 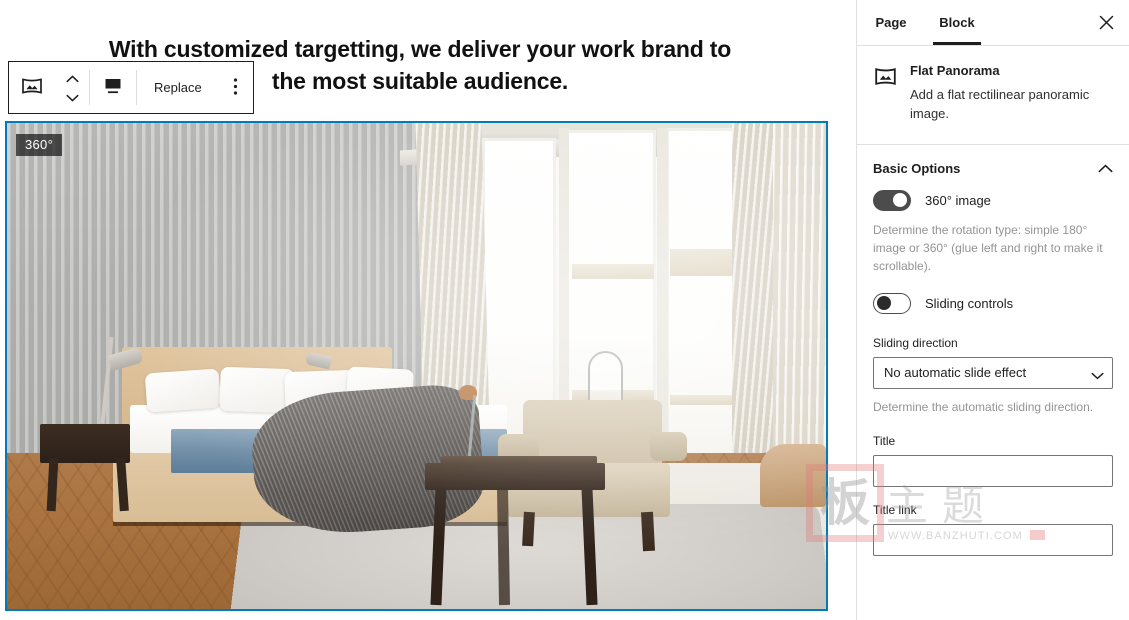 I want to click on more-options-button, so click(x=236, y=87).